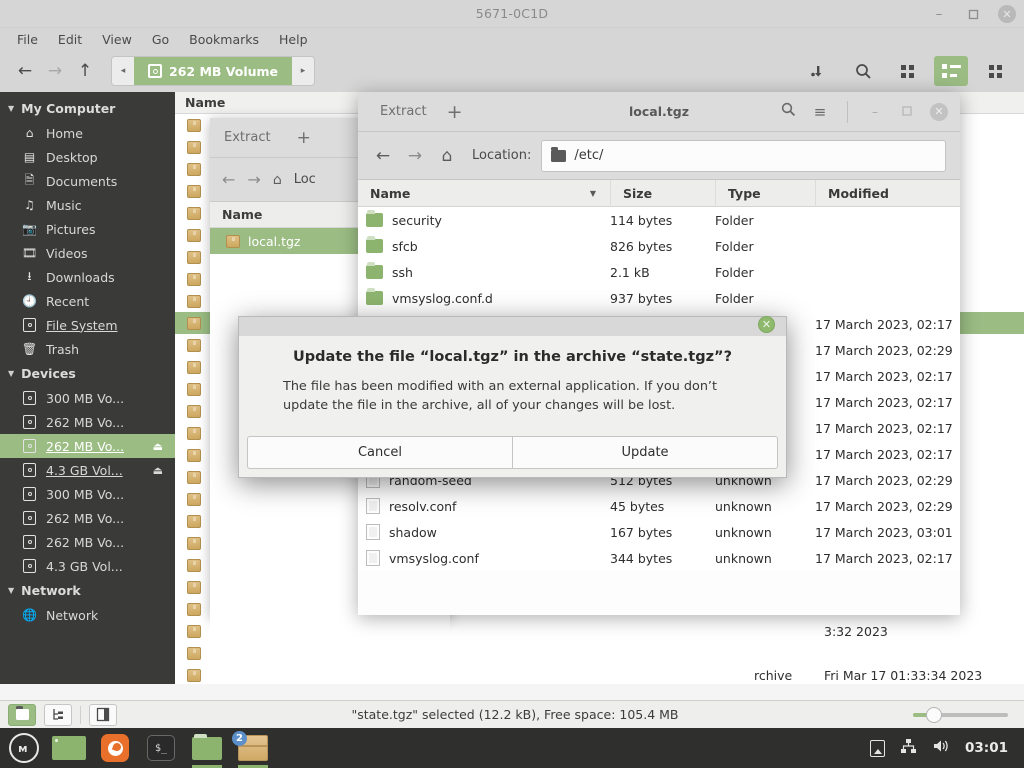 The height and width of the screenshot is (768, 1024). I want to click on breadcrumb-item-volume: 262 MB Volume, so click(213, 71).